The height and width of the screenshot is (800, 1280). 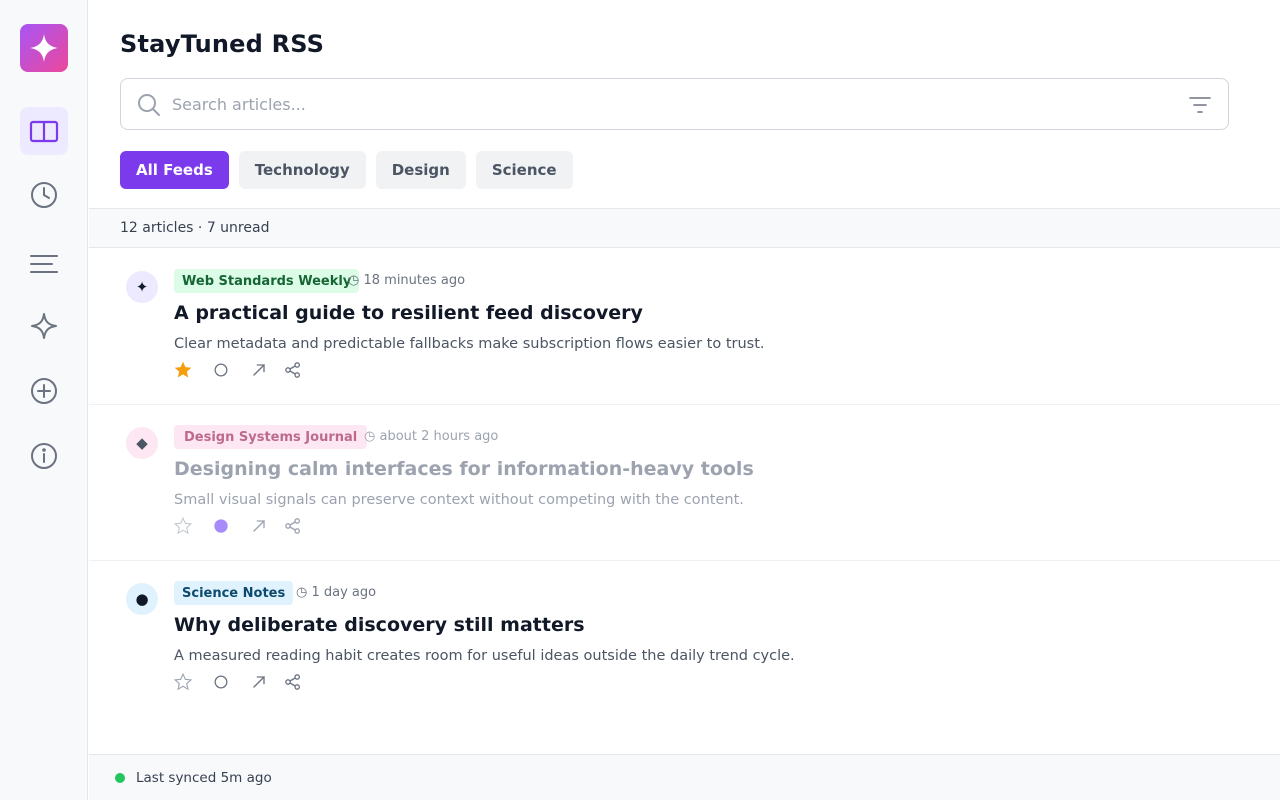 I want to click on mark-unread-button, so click(x=221, y=526).